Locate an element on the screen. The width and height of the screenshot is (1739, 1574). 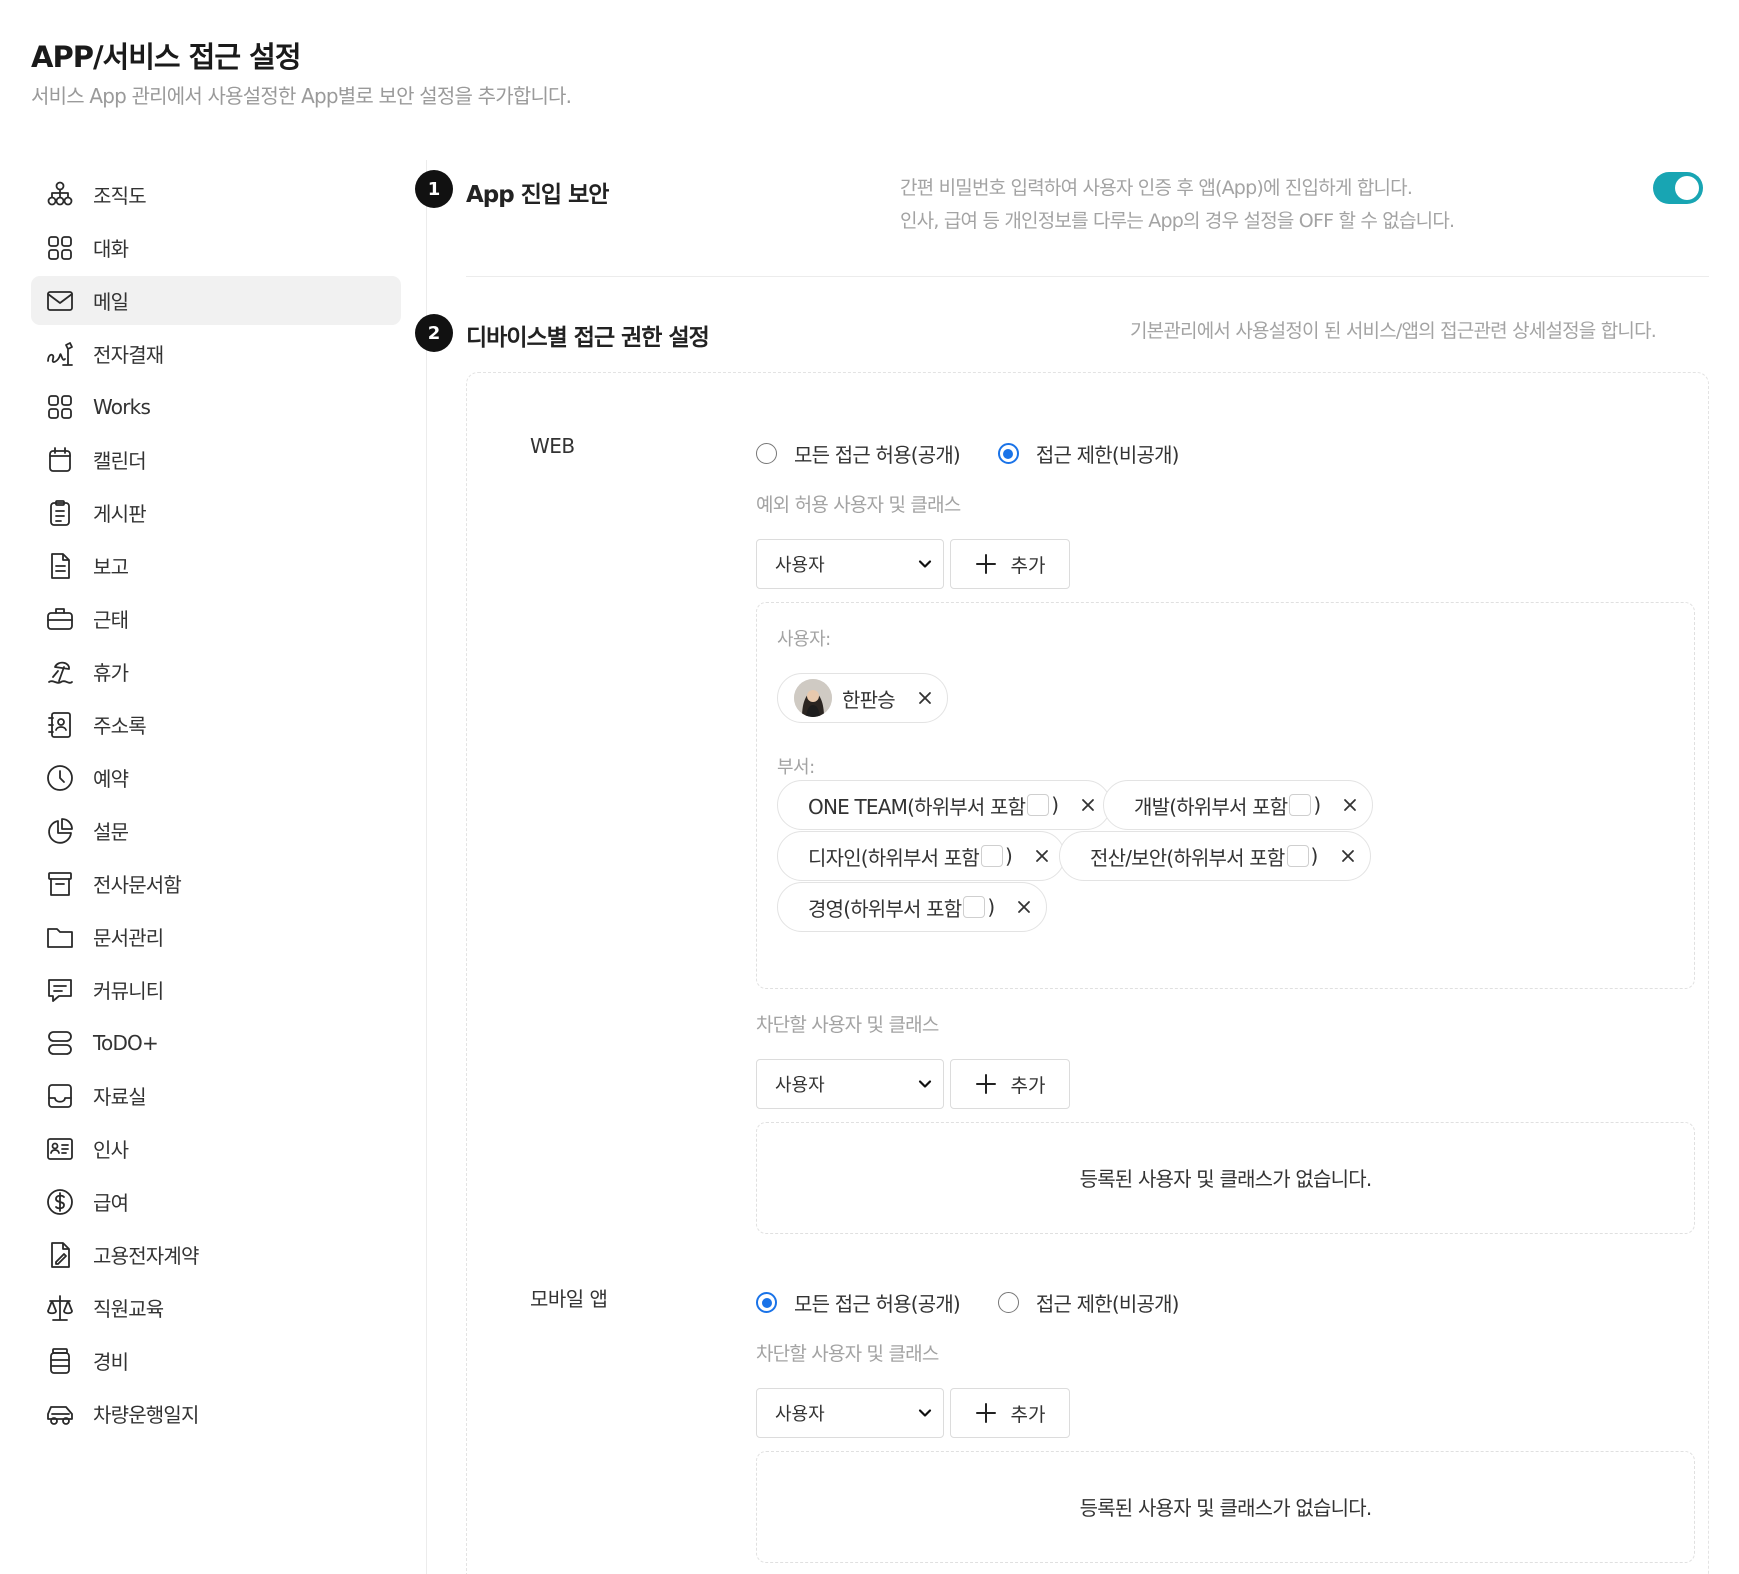
mobile-block-type-select: 사용자 is located at coordinates (850, 1413).